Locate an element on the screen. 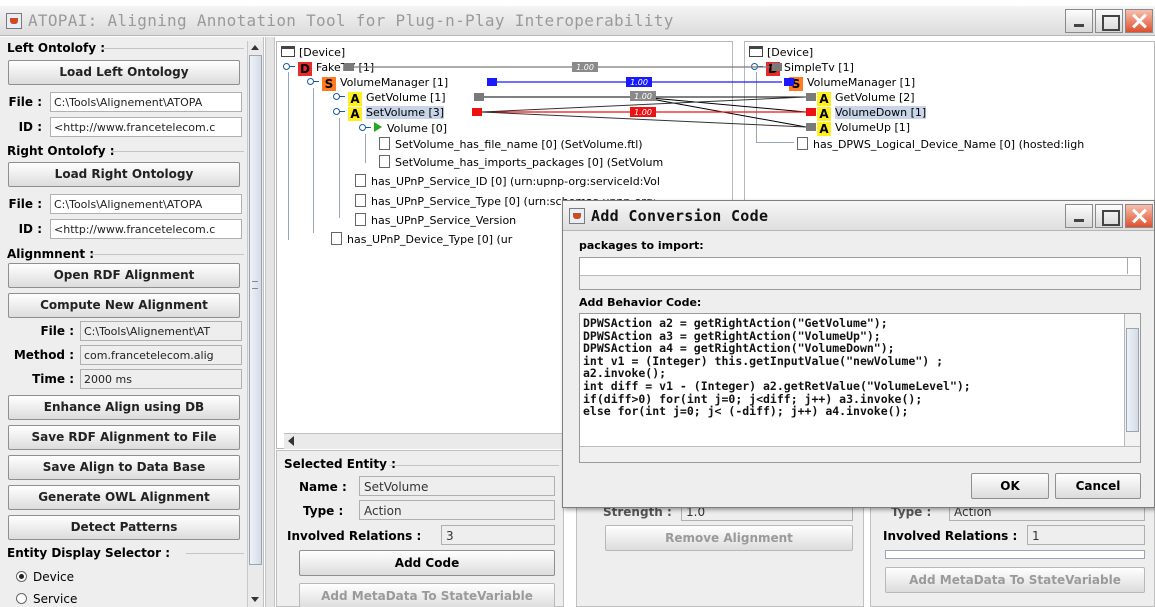 The image size is (1155, 607). link-setvolume: 1.00 is located at coordinates (644, 113).